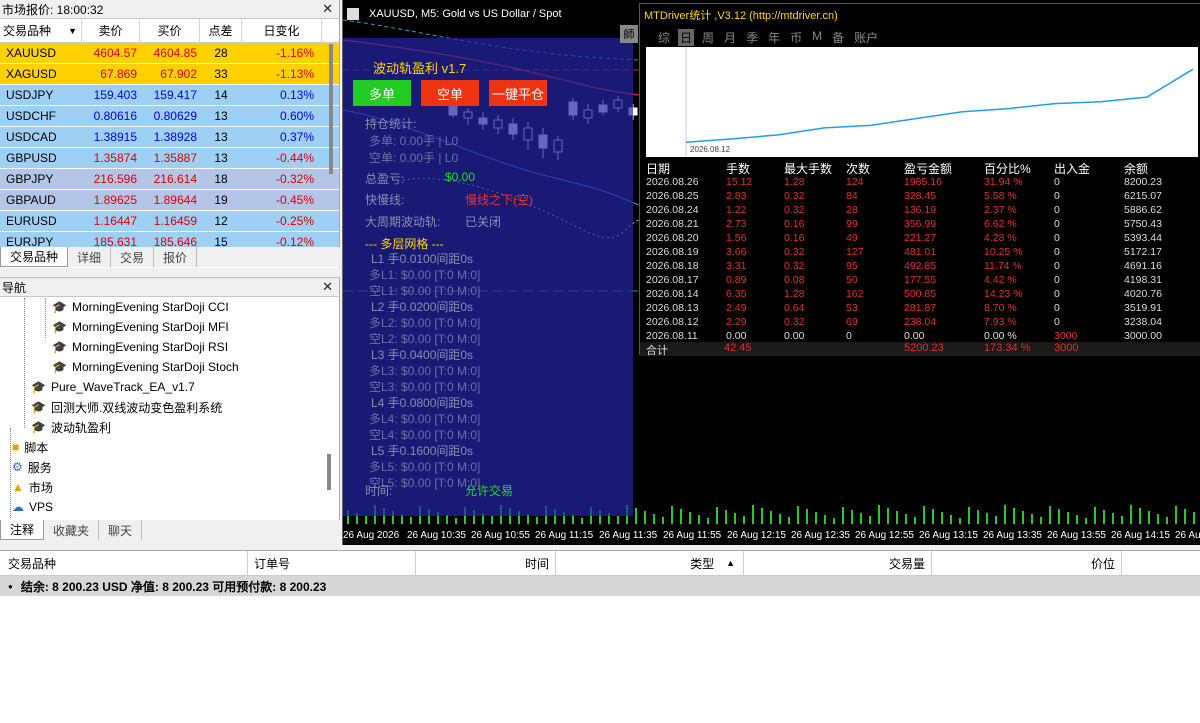  I want to click on stats-column-header: 最大手数, so click(808, 169).